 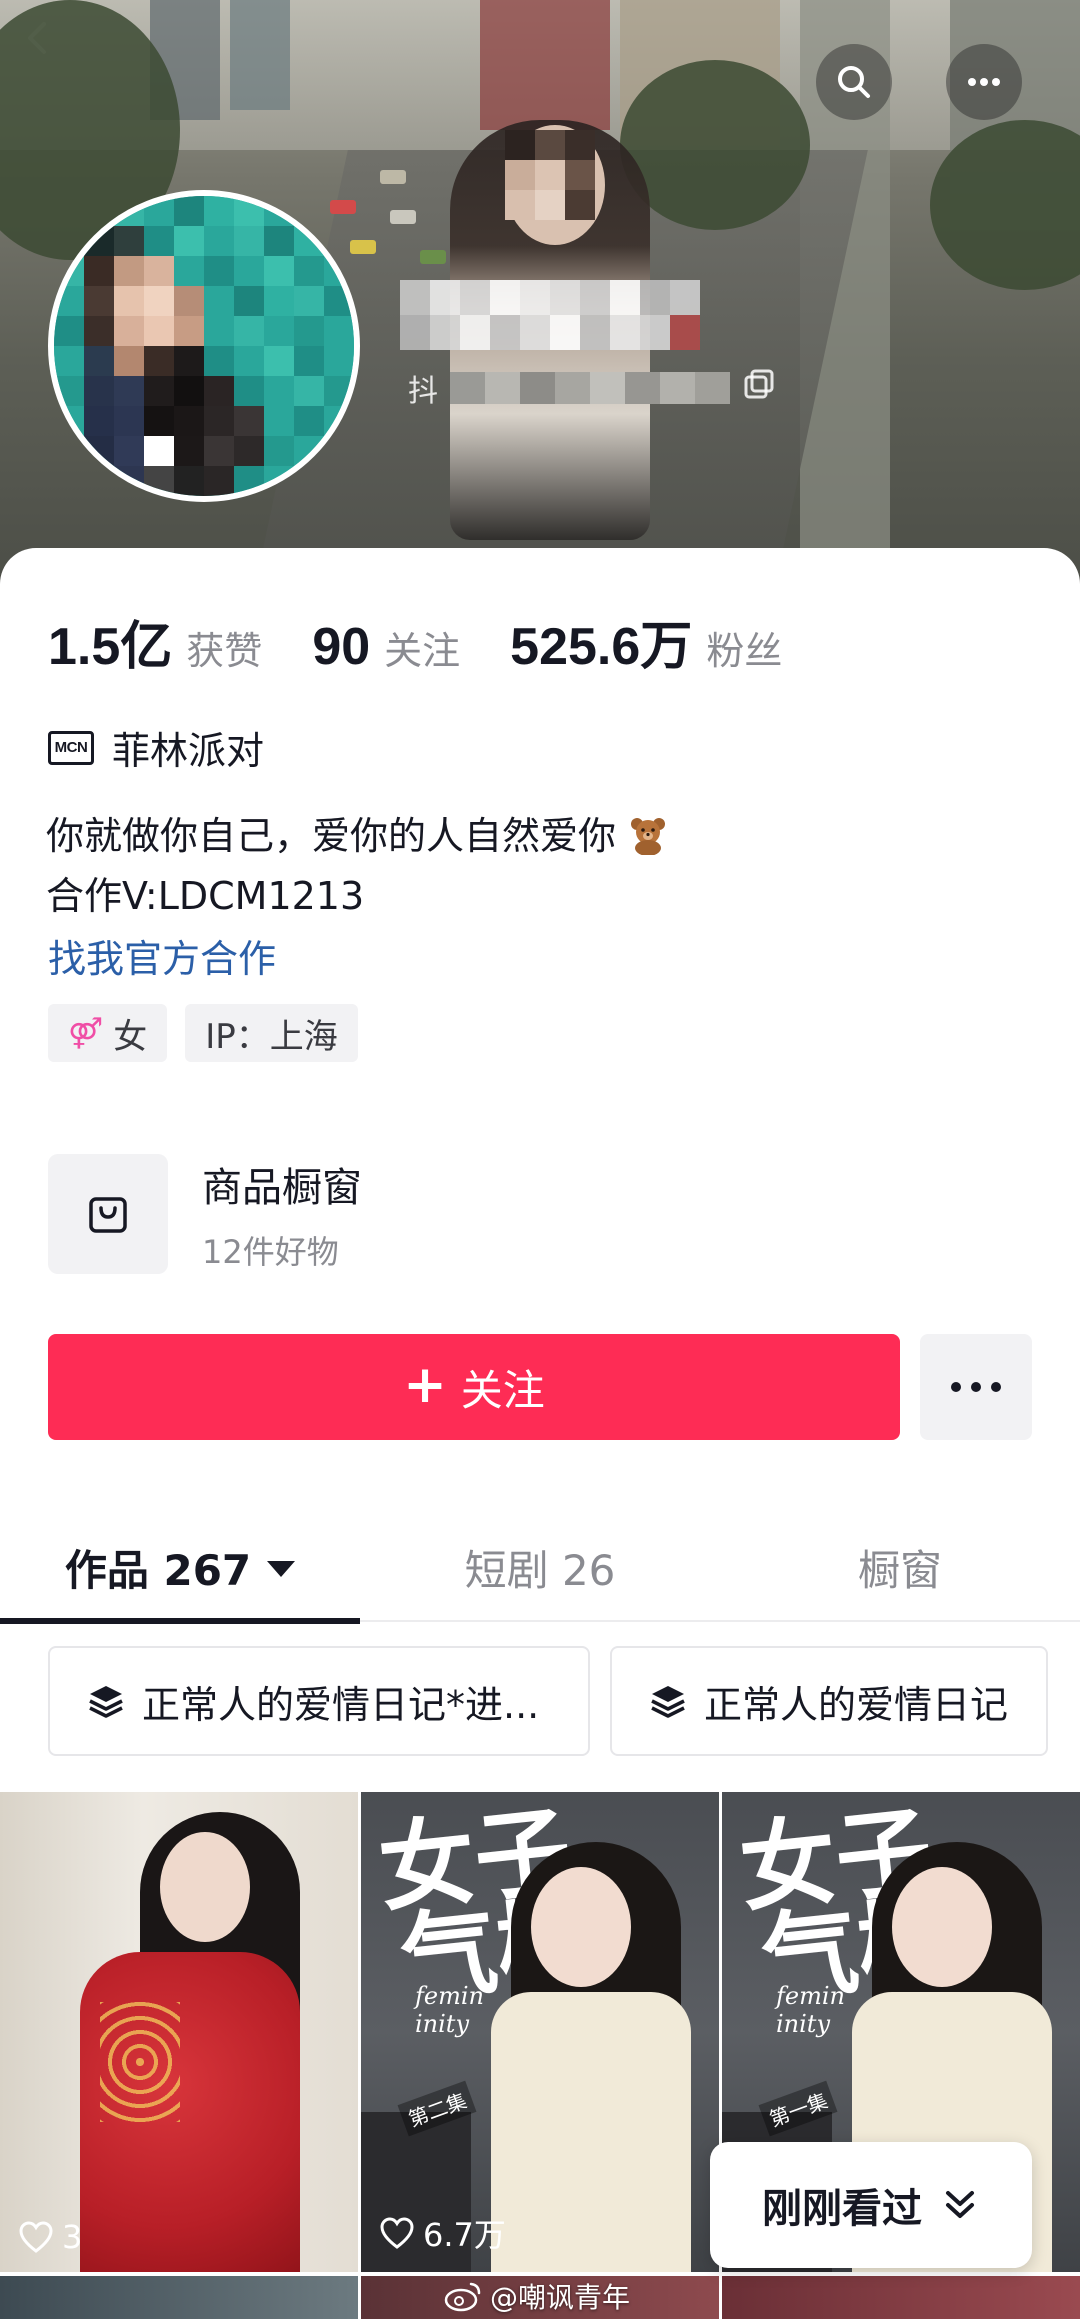 I want to click on shop-window-entry: 商品橱窗 12件好物, so click(x=205, y=1214).